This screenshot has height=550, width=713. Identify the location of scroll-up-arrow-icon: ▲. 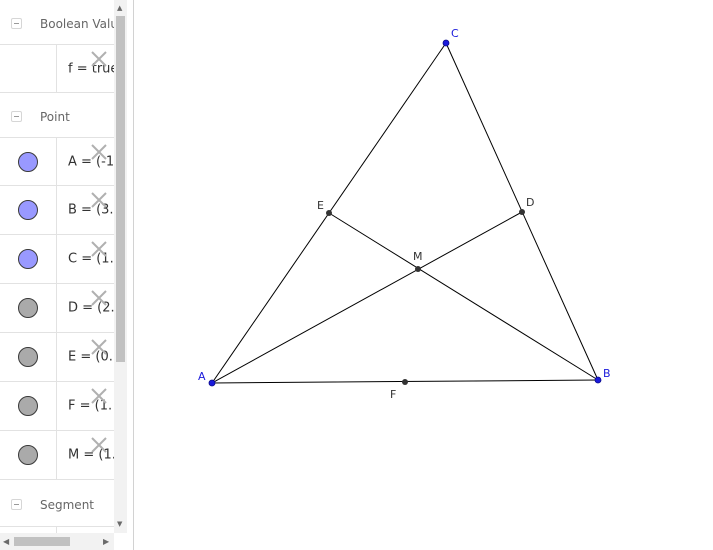
(119, 8).